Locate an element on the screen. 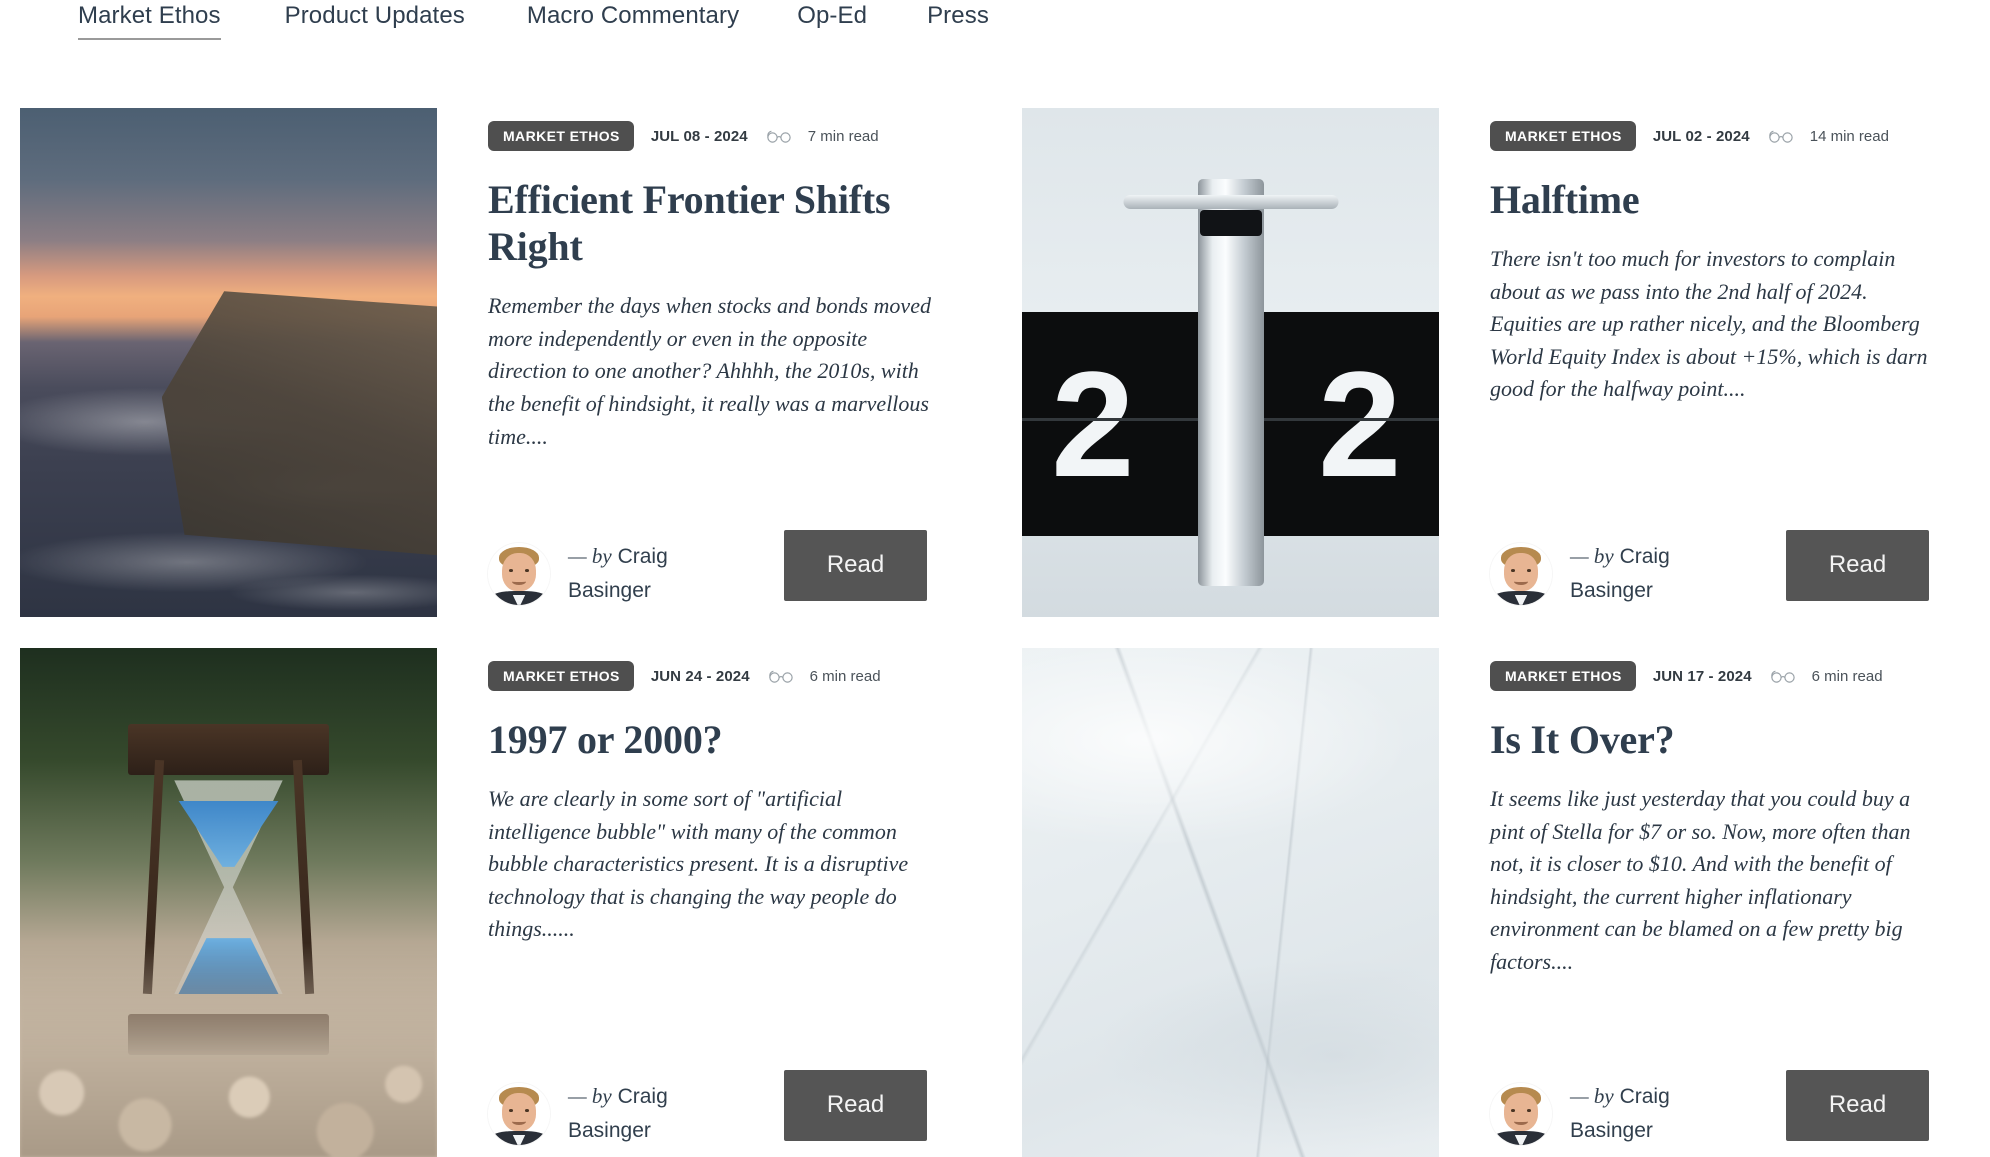 The height and width of the screenshot is (1157, 1990). article-thumbnail-hourglass-on-pebbles-photo is located at coordinates (228, 902).